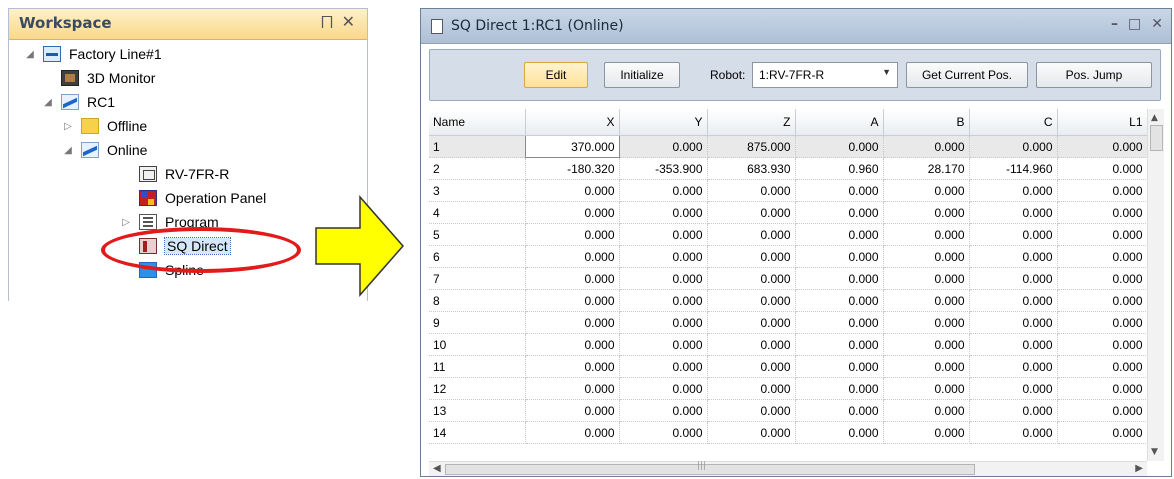  I want to click on column-header-z: Z, so click(751, 122).